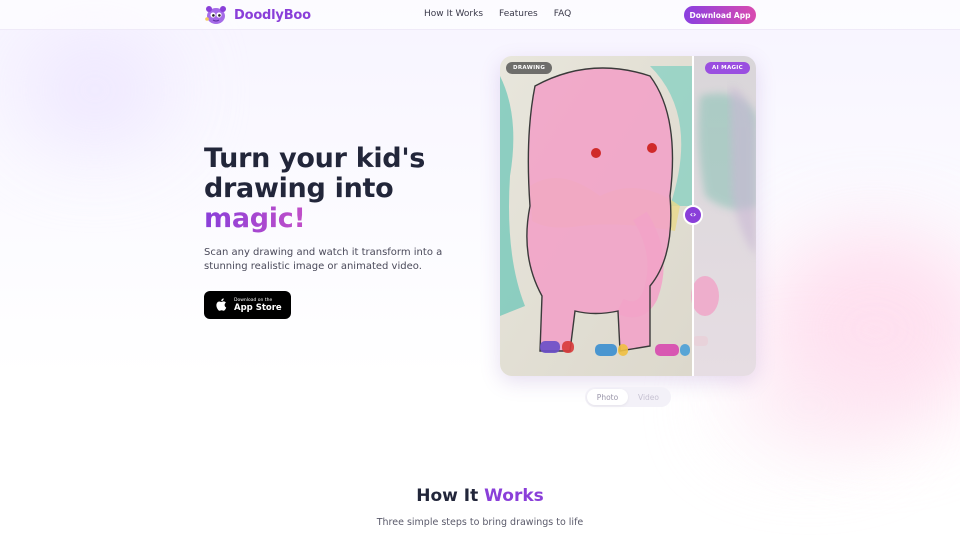 The height and width of the screenshot is (540, 960). I want to click on toggle-video: Video, so click(648, 397).